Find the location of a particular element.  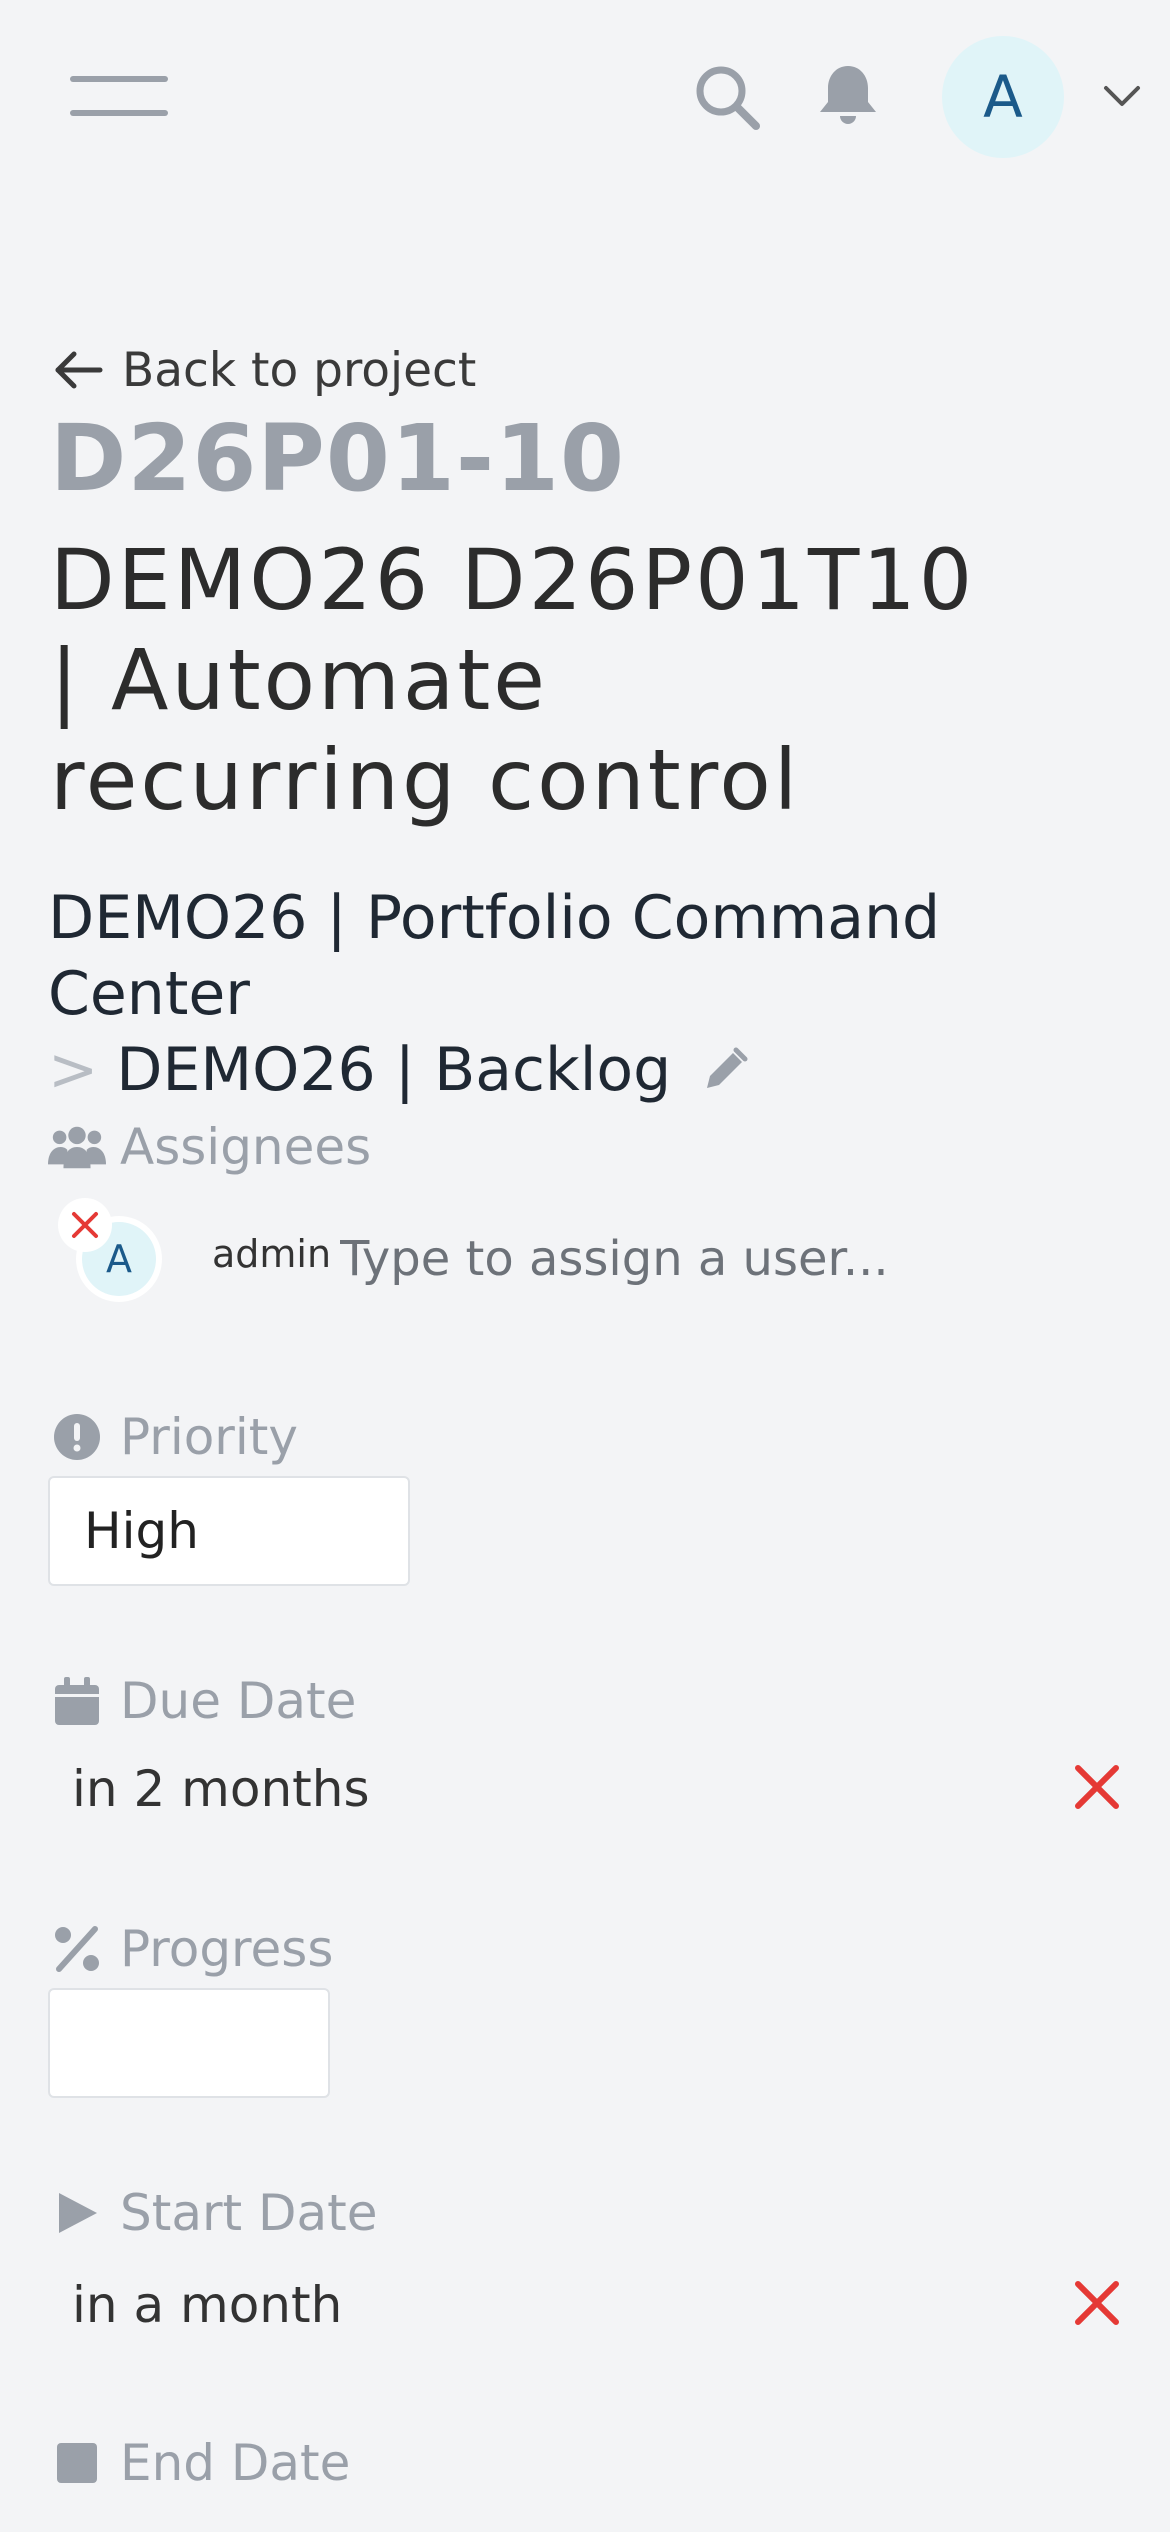

progress-label: Progress is located at coordinates (190, 1949).